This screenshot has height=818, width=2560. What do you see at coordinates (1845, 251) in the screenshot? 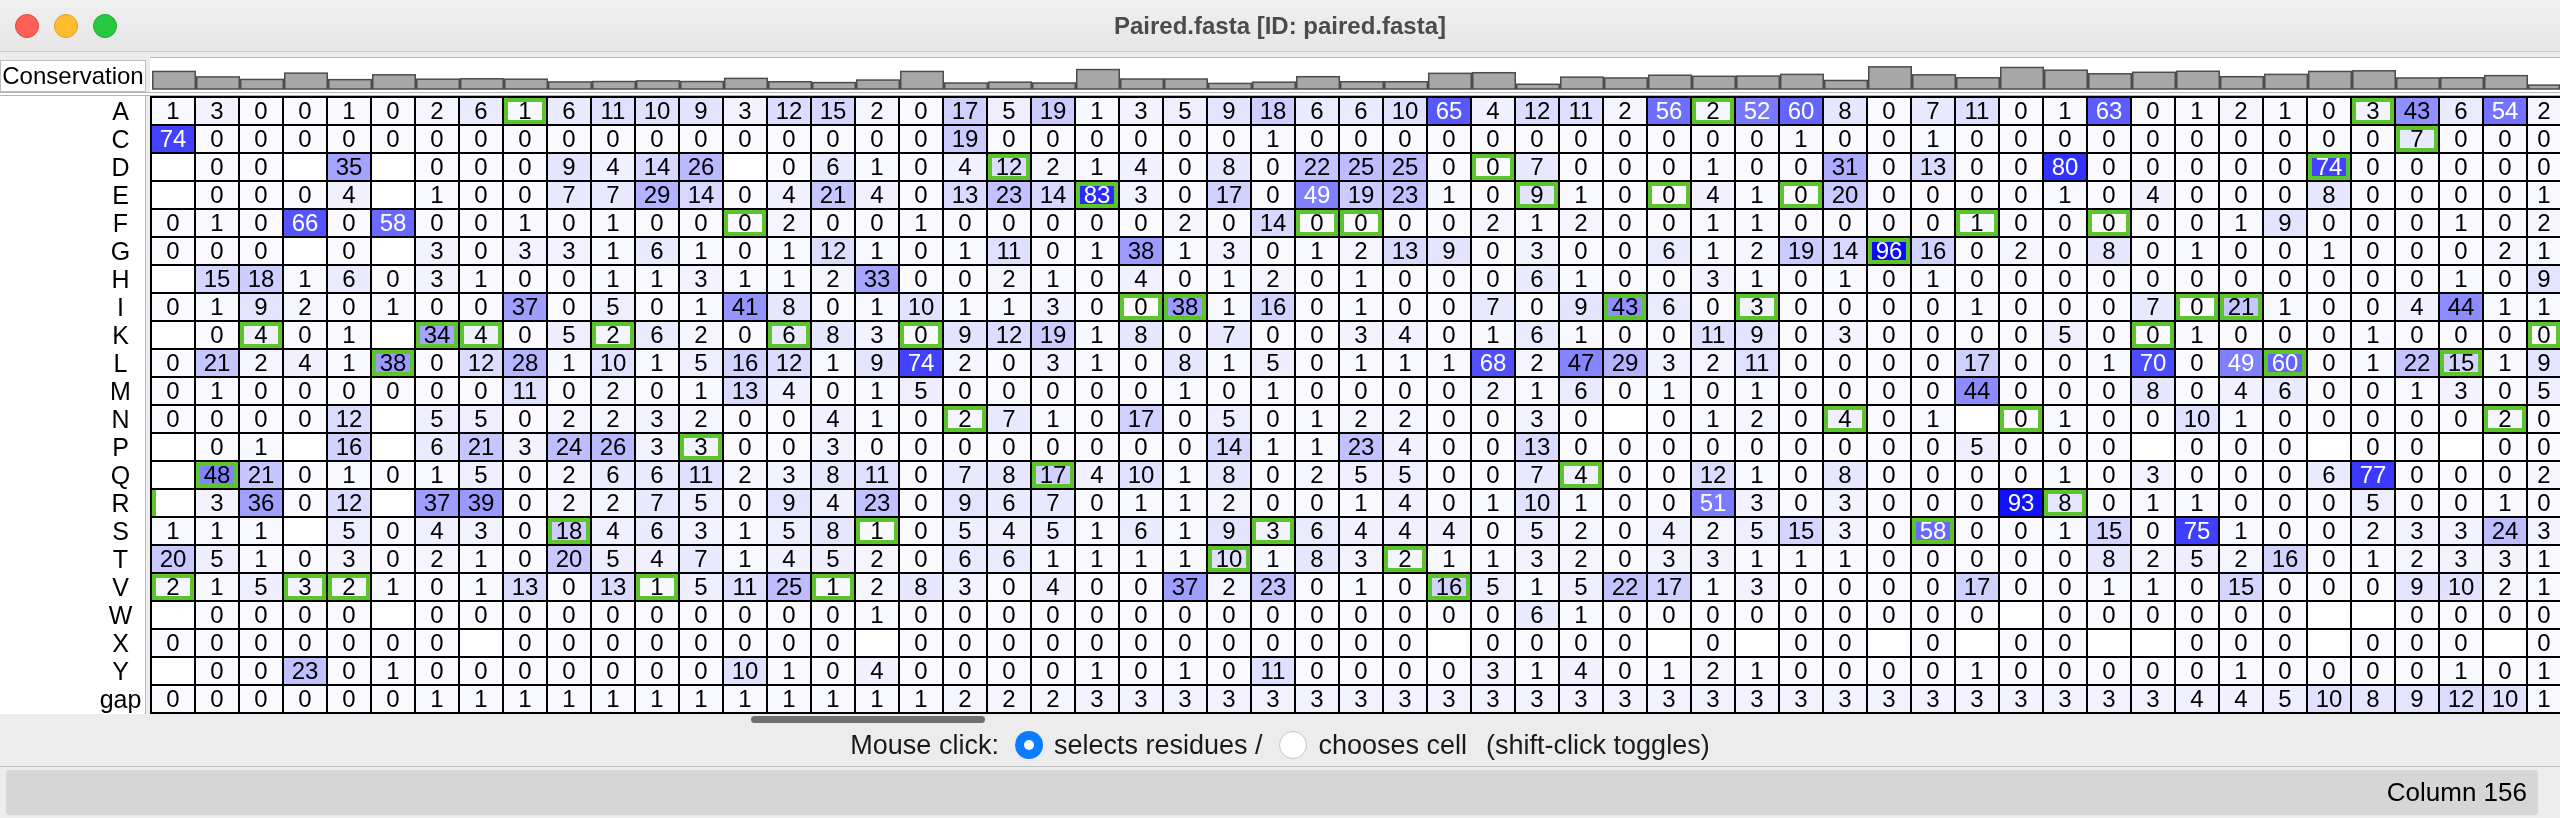
I see `table-cell: 14` at bounding box center [1845, 251].